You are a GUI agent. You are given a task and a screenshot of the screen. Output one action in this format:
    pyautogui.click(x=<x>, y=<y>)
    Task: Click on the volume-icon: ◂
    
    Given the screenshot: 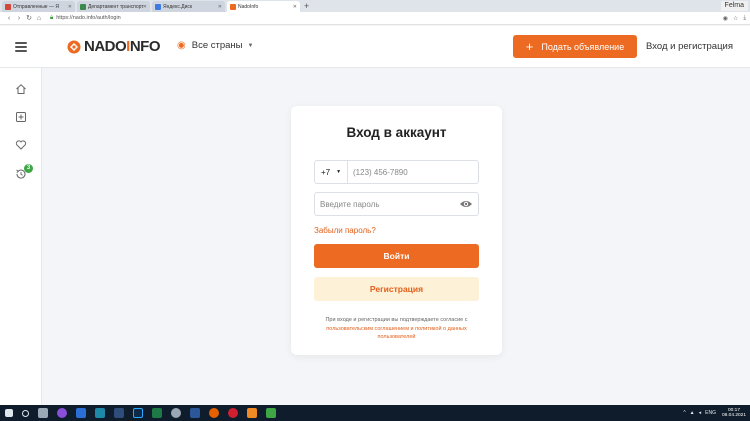 What is the action you would take?
    pyautogui.click(x=700, y=413)
    